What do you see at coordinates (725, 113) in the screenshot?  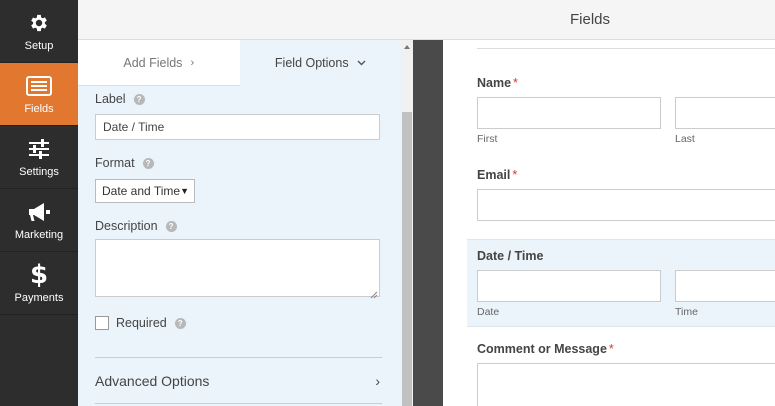 I see `last-name-input` at bounding box center [725, 113].